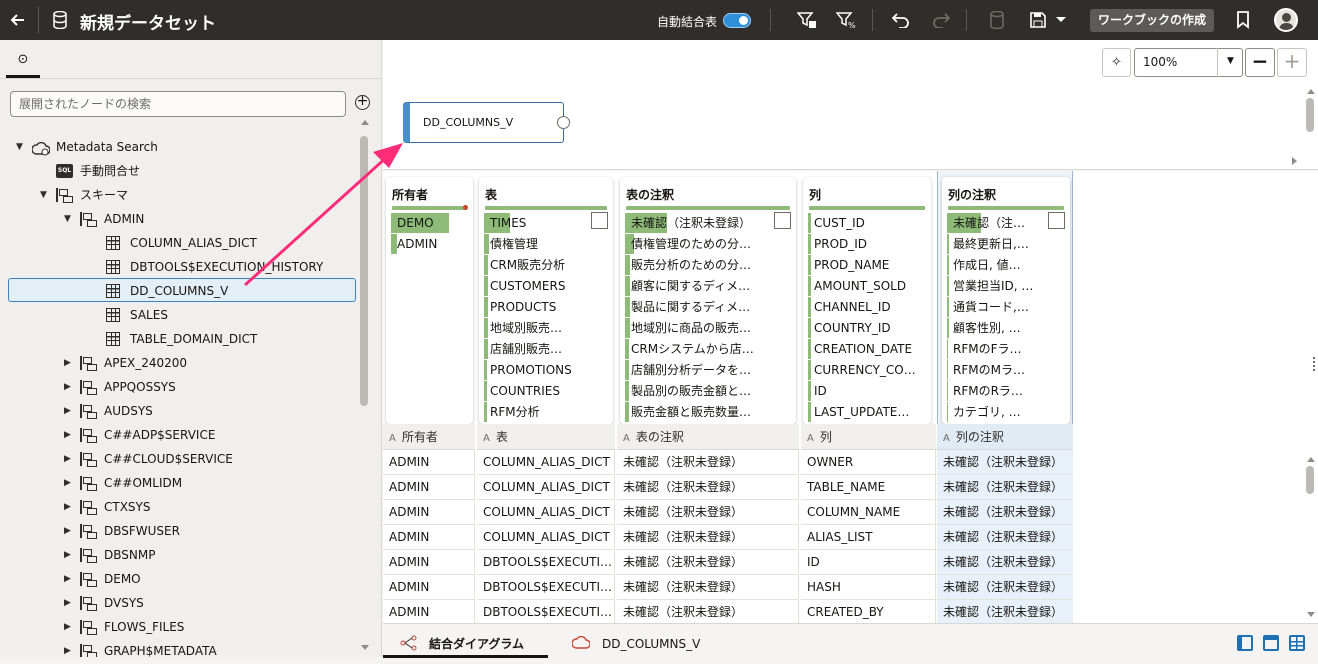  I want to click on tree-node-schema: ▶ APPQOSSYS, so click(180, 387).